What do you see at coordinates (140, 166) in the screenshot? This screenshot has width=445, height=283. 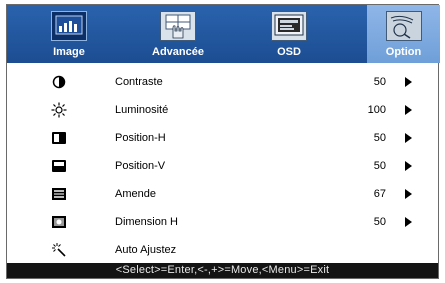 I see `row-label: Position-V` at bounding box center [140, 166].